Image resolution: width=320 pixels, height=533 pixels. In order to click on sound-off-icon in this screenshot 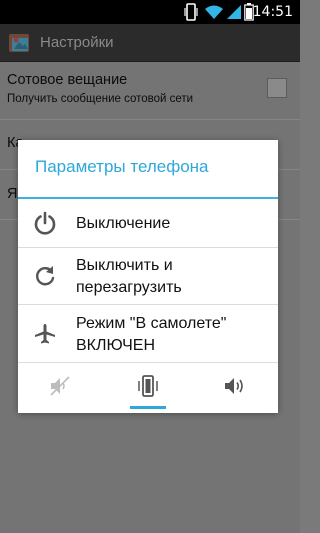, I will do `click(61, 388)`.